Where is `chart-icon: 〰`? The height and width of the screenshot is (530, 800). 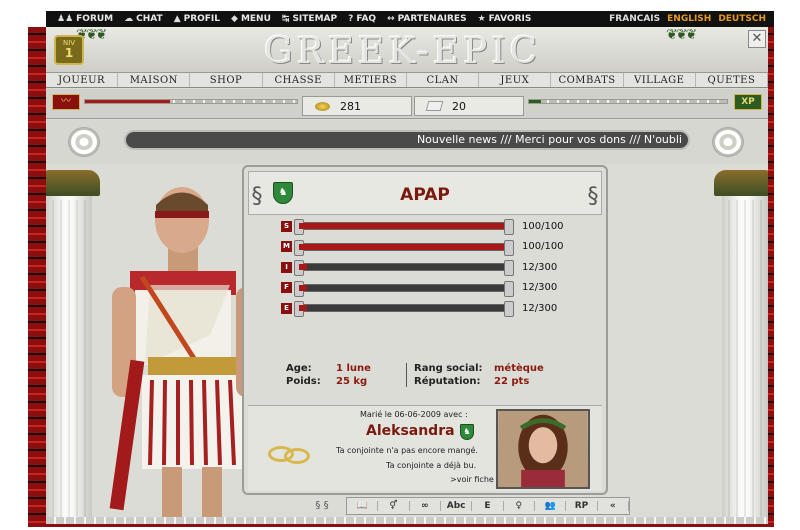
chart-icon: 〰 is located at coordinates (66, 102).